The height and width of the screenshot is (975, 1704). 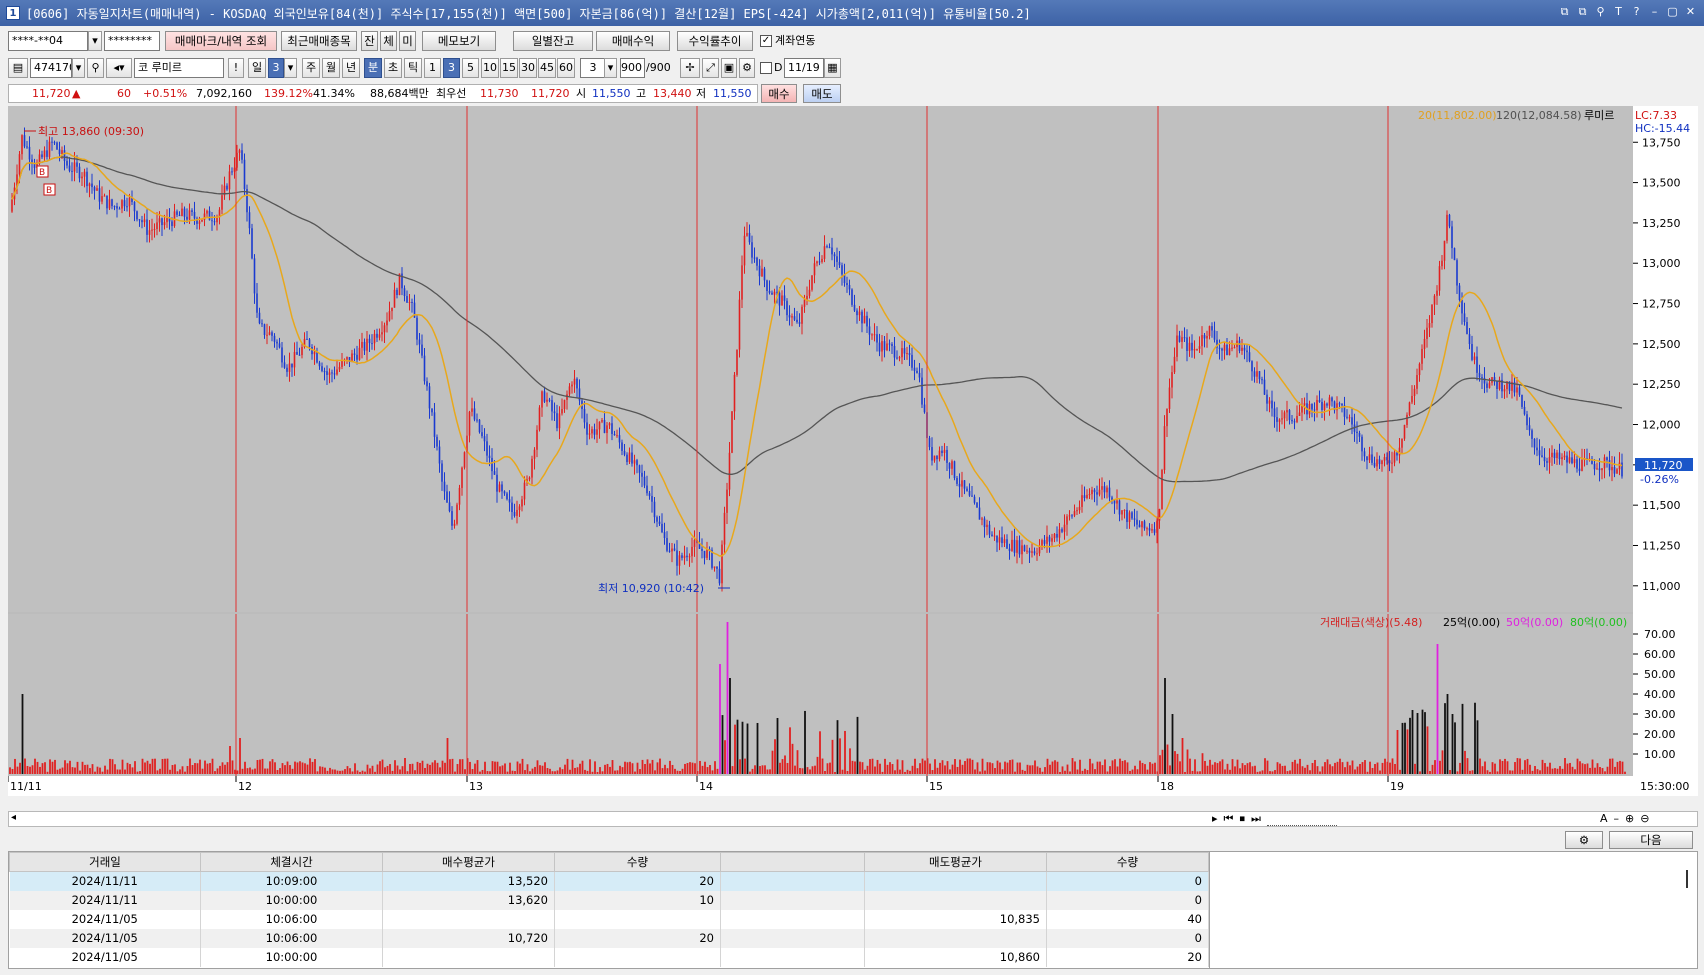 I want to click on zoom-icon: ⤢, so click(x=710, y=68).